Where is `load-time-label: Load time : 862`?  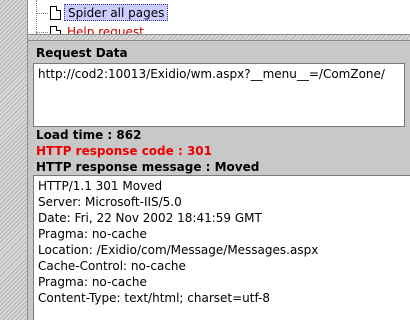
load-time-label: Load time : 862 is located at coordinates (89, 135).